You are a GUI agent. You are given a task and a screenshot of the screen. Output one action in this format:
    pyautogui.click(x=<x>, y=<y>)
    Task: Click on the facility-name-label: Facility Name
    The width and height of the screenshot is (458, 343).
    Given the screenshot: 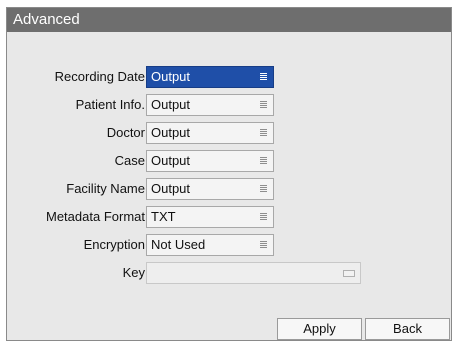 What is the action you would take?
    pyautogui.click(x=105, y=188)
    